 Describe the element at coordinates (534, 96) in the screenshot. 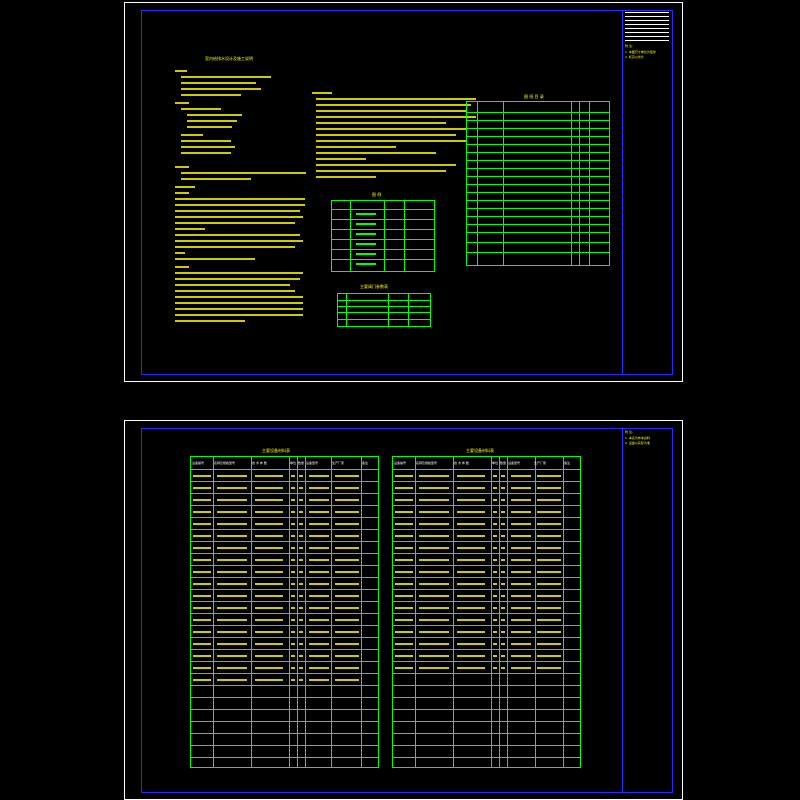

I see `drawing-list-title: 图 纸 目 录` at that location.